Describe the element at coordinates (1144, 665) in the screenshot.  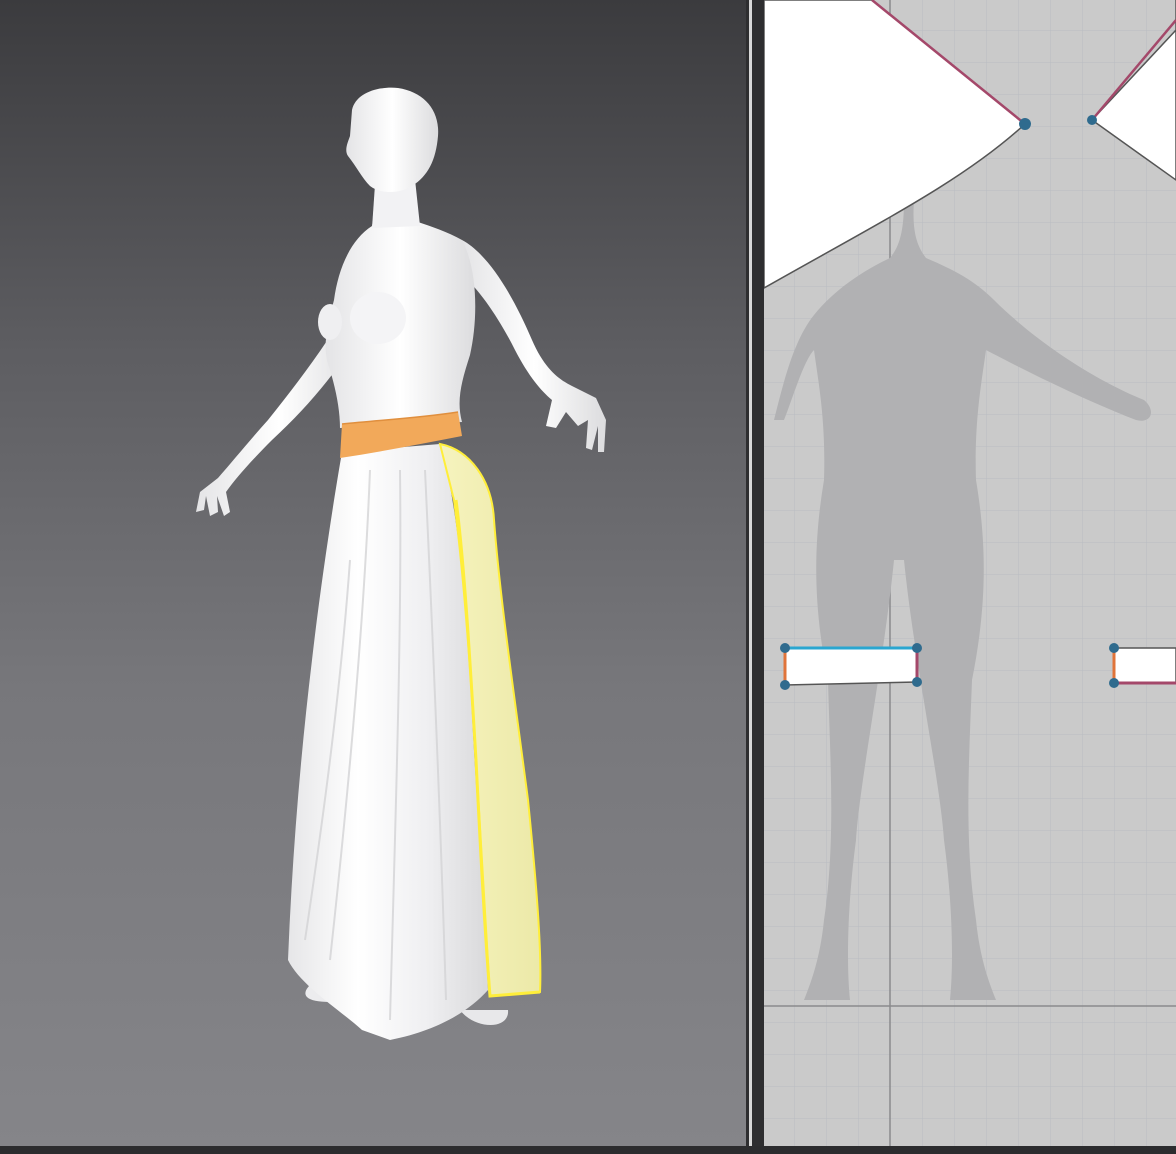
I see `waistband-piece-right` at that location.